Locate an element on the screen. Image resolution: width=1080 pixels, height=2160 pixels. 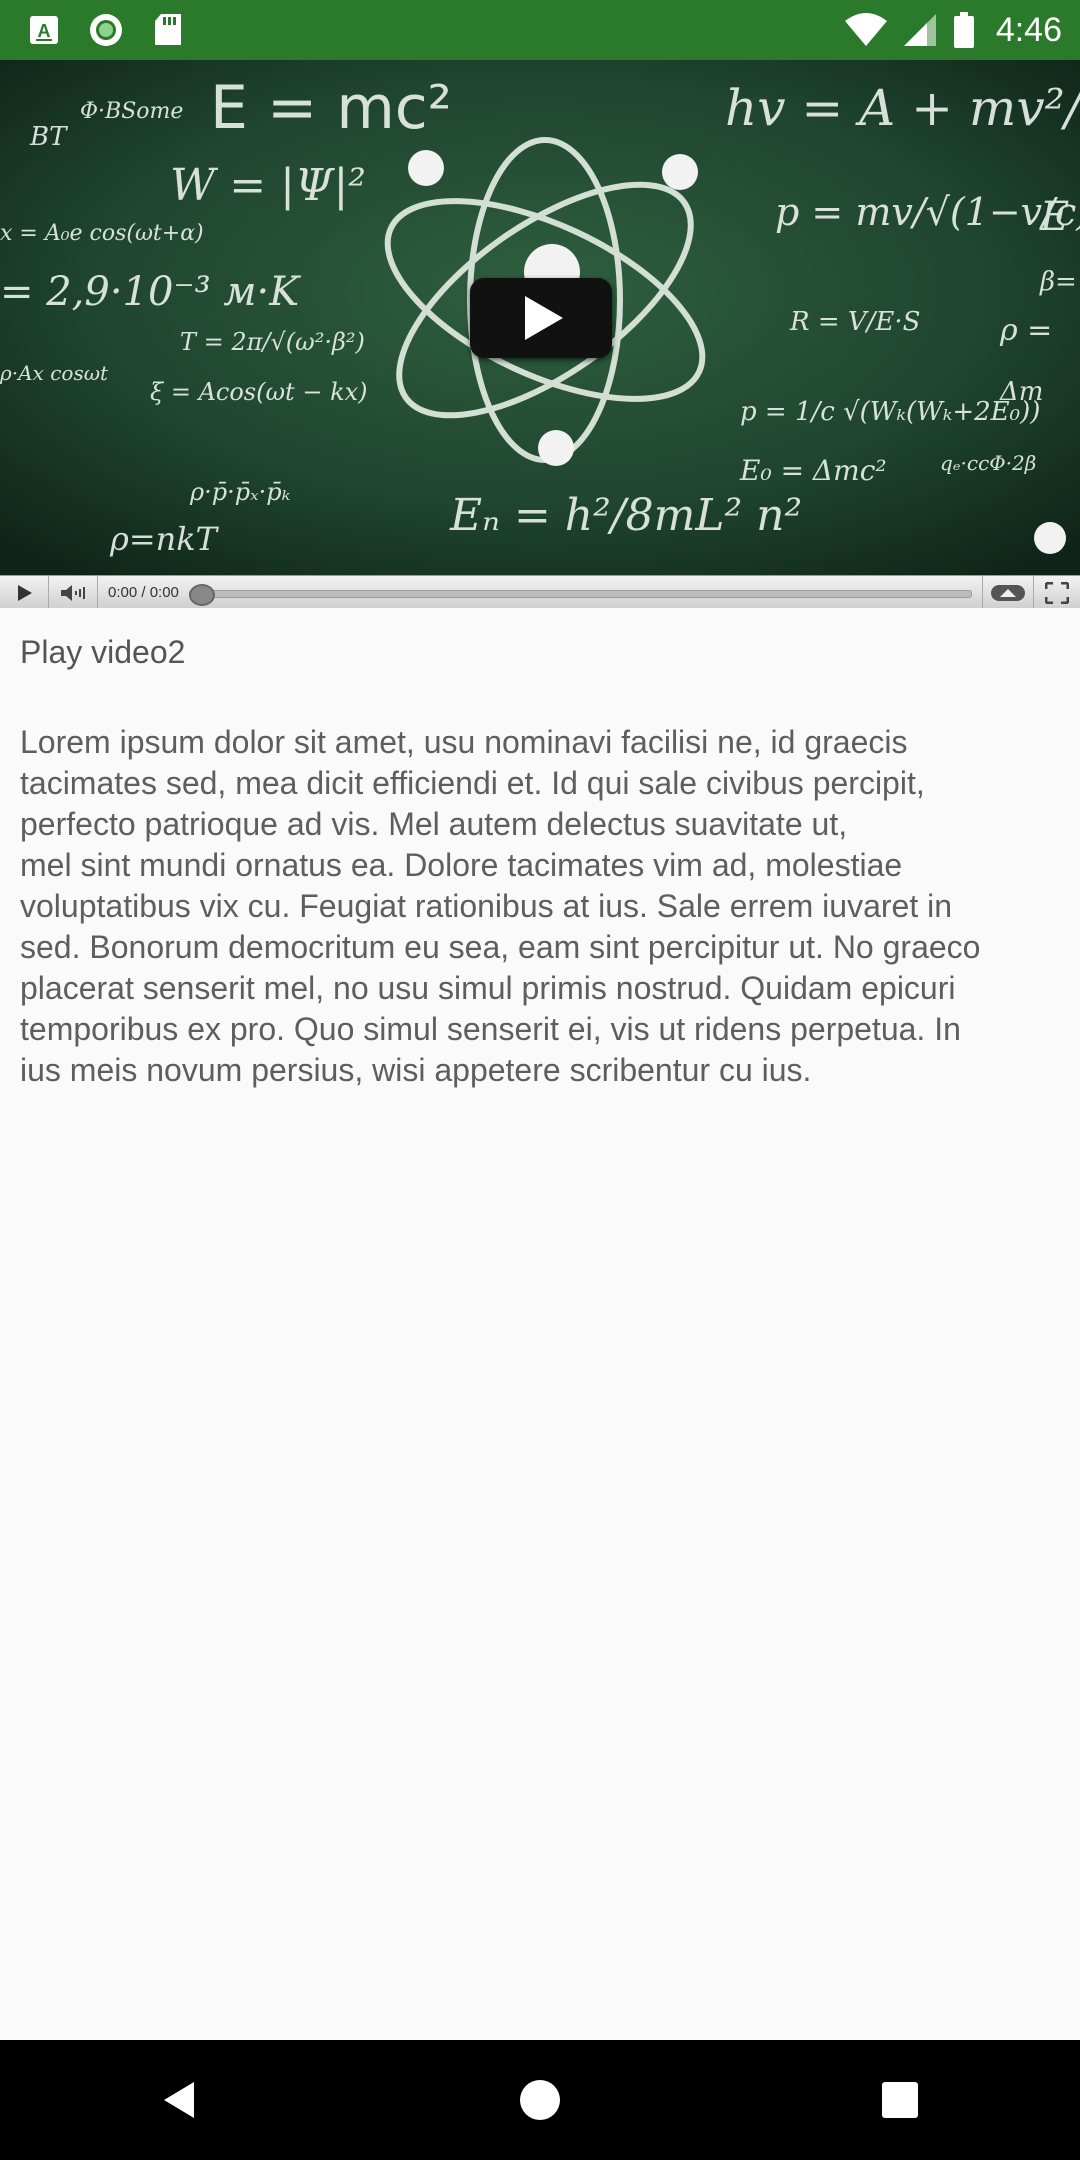
svg-text: Eₙ = h²/8mL² n² is located at coordinates (625, 515).